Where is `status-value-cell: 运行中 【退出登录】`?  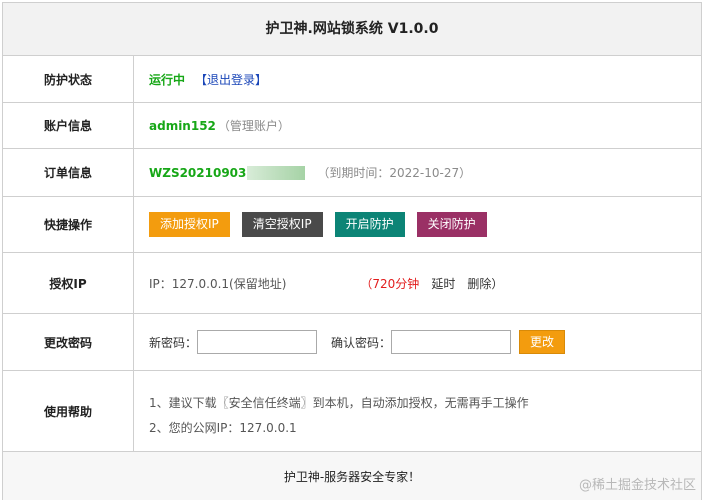
status-value-cell: 运行中 【退出登录】 is located at coordinates (208, 79).